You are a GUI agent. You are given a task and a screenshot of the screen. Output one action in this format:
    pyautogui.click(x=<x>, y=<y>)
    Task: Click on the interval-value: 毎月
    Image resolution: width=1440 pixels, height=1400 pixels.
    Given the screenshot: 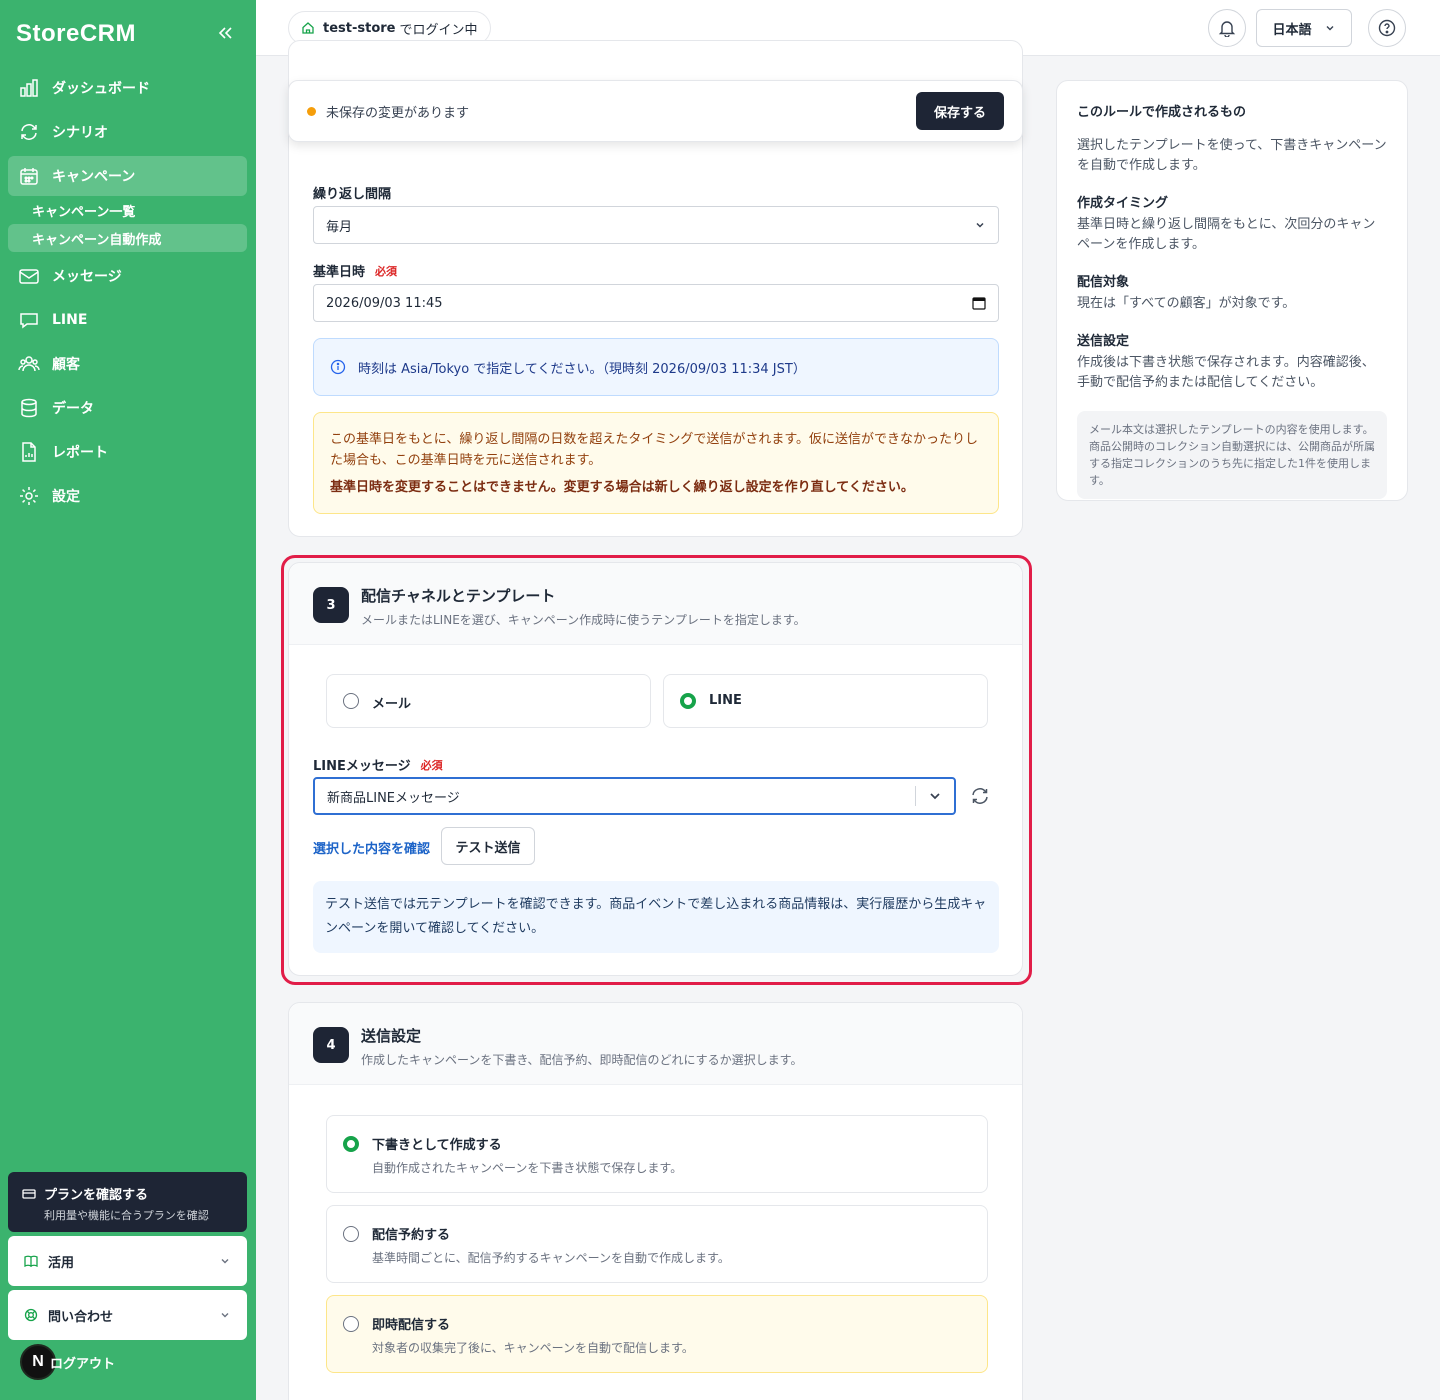 What is the action you would take?
    pyautogui.click(x=339, y=227)
    